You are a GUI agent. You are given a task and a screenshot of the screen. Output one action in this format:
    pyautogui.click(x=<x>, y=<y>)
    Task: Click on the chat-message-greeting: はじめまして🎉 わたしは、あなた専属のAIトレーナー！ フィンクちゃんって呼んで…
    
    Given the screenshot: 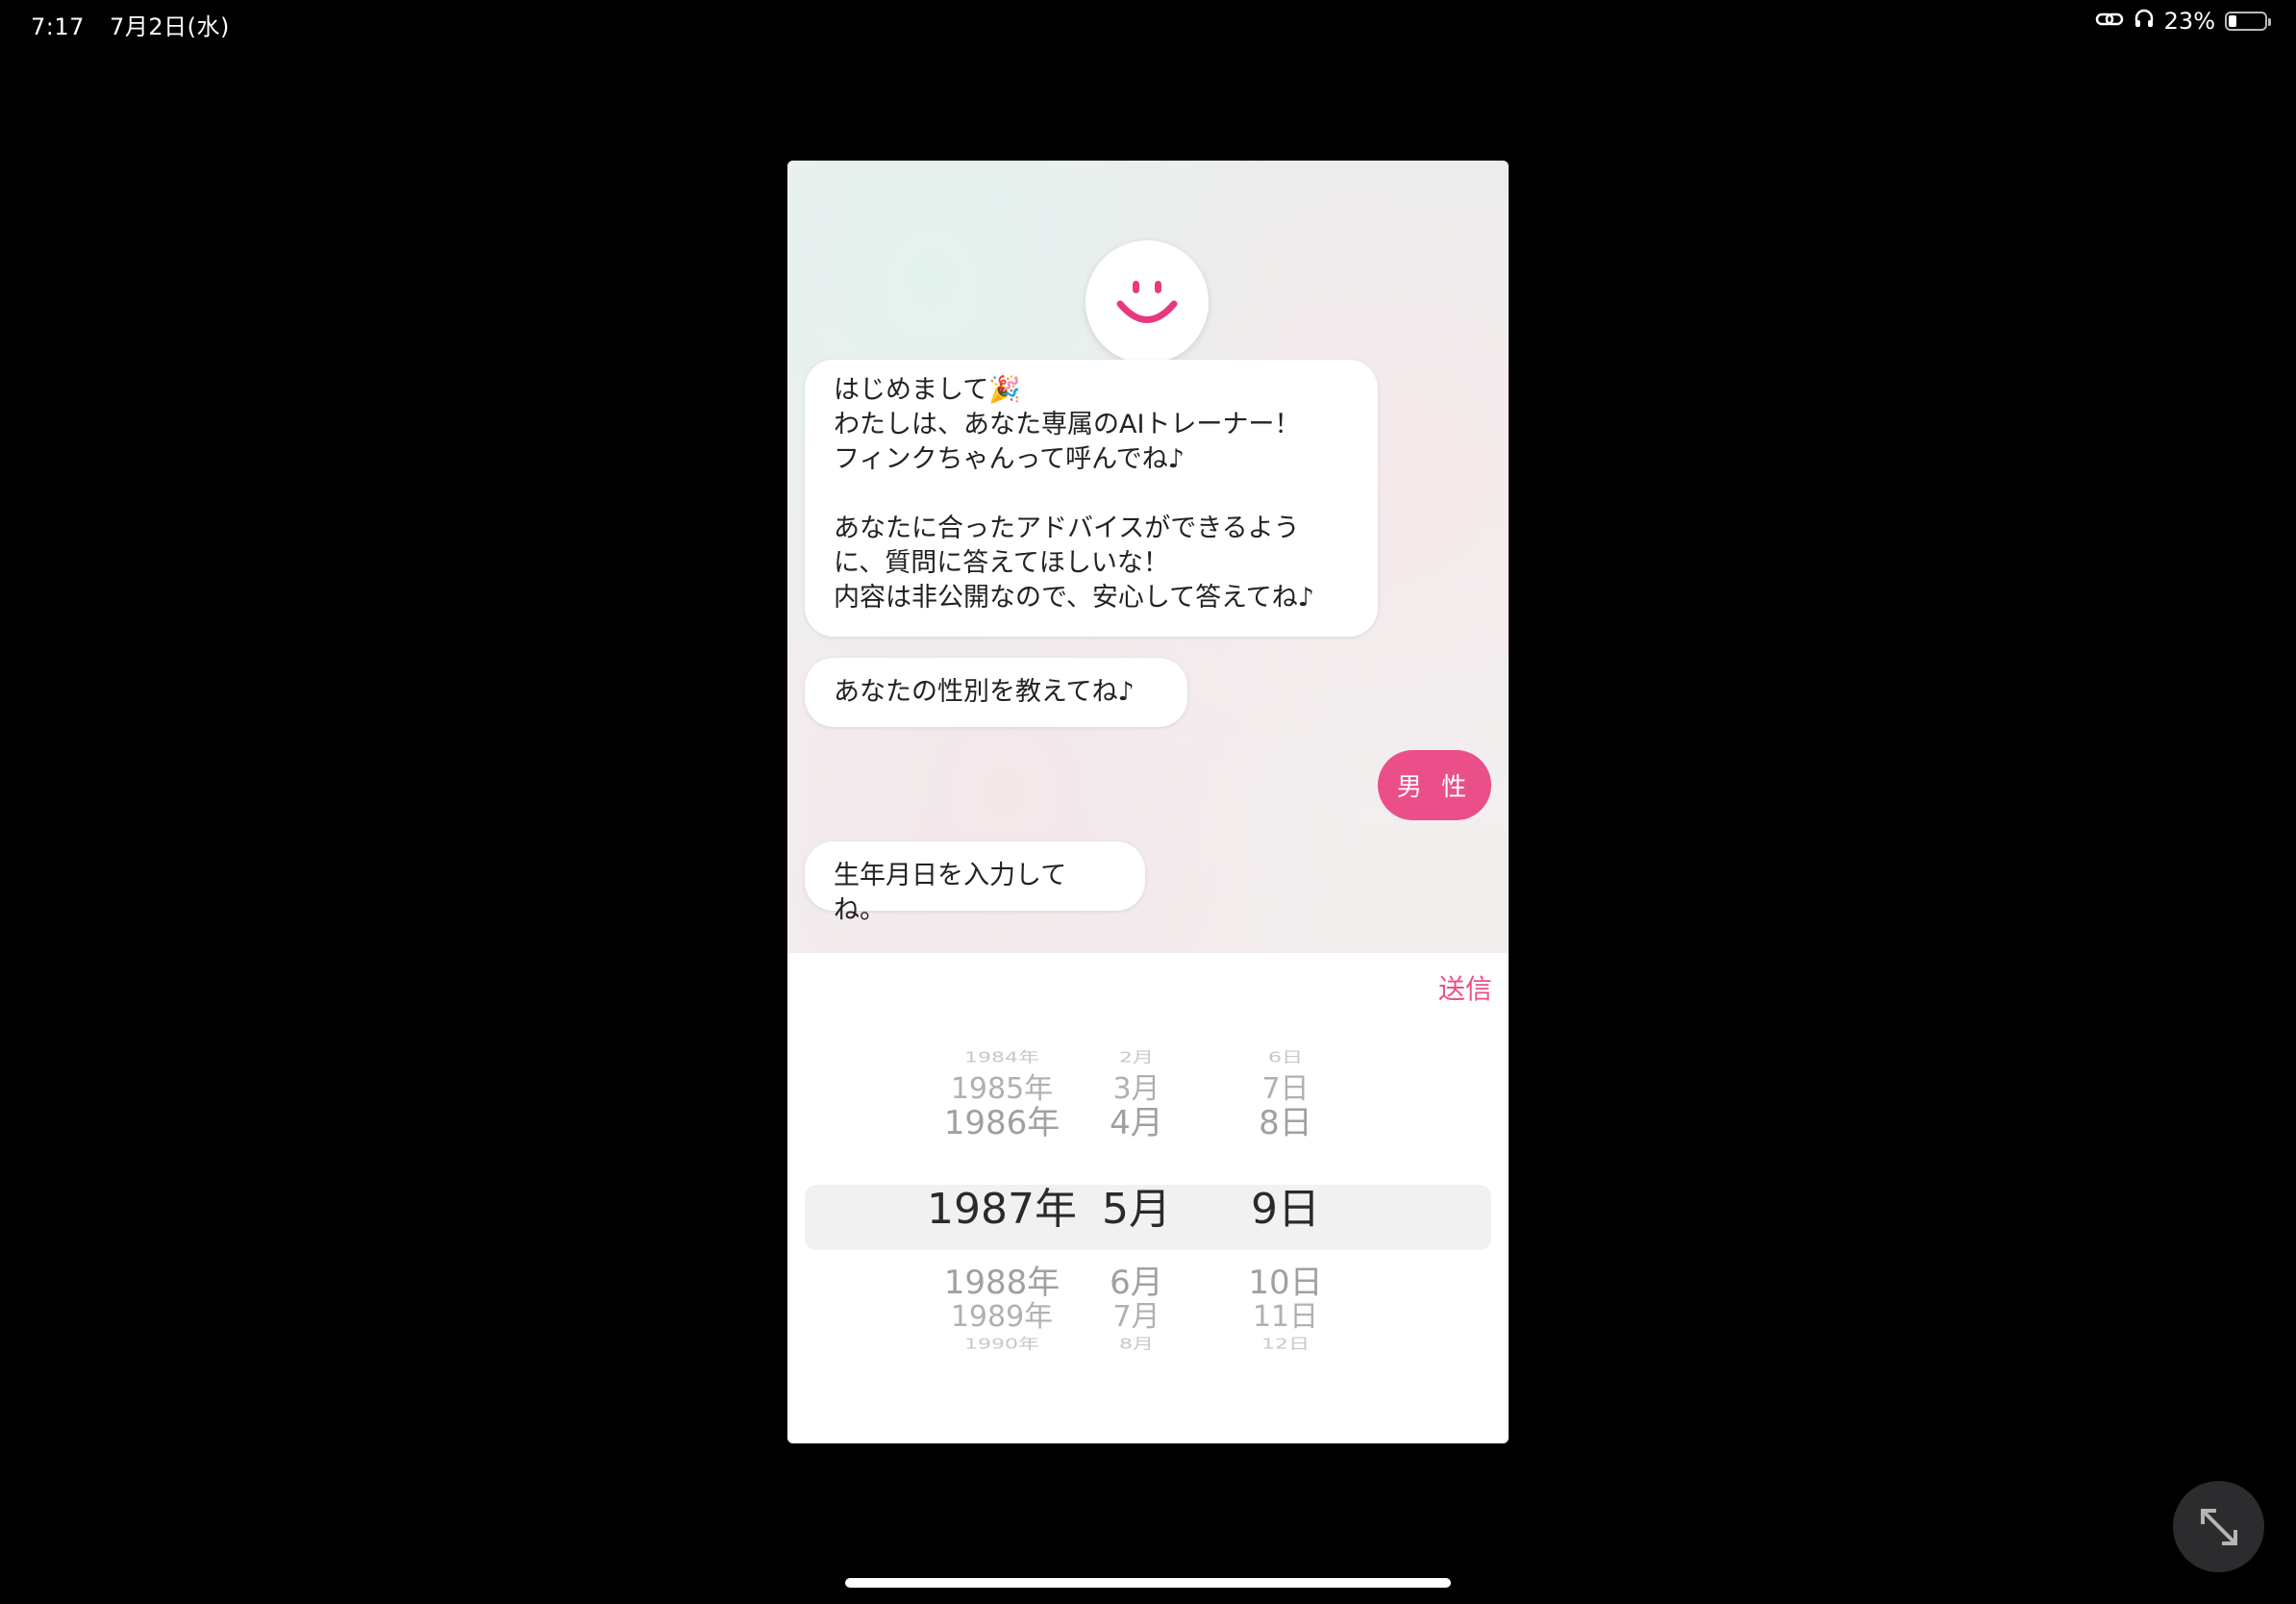 What is the action you would take?
    pyautogui.click(x=1091, y=498)
    